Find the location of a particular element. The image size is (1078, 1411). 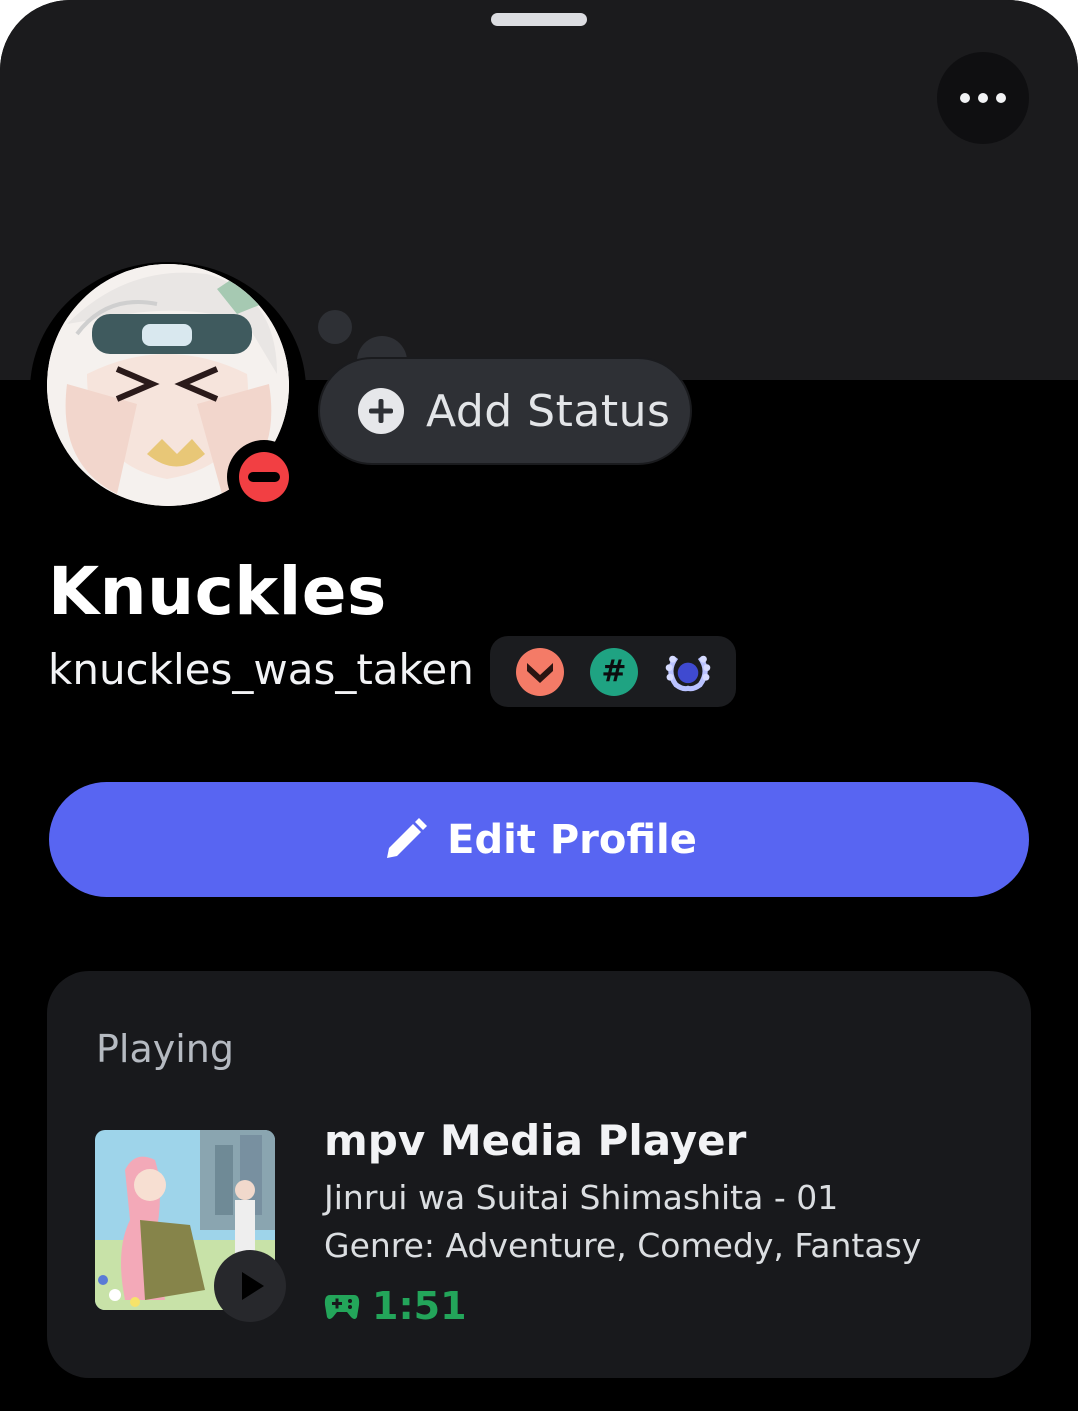

activity-state: Genre: Adventure, Comedy, Fantasy is located at coordinates (623, 1245).